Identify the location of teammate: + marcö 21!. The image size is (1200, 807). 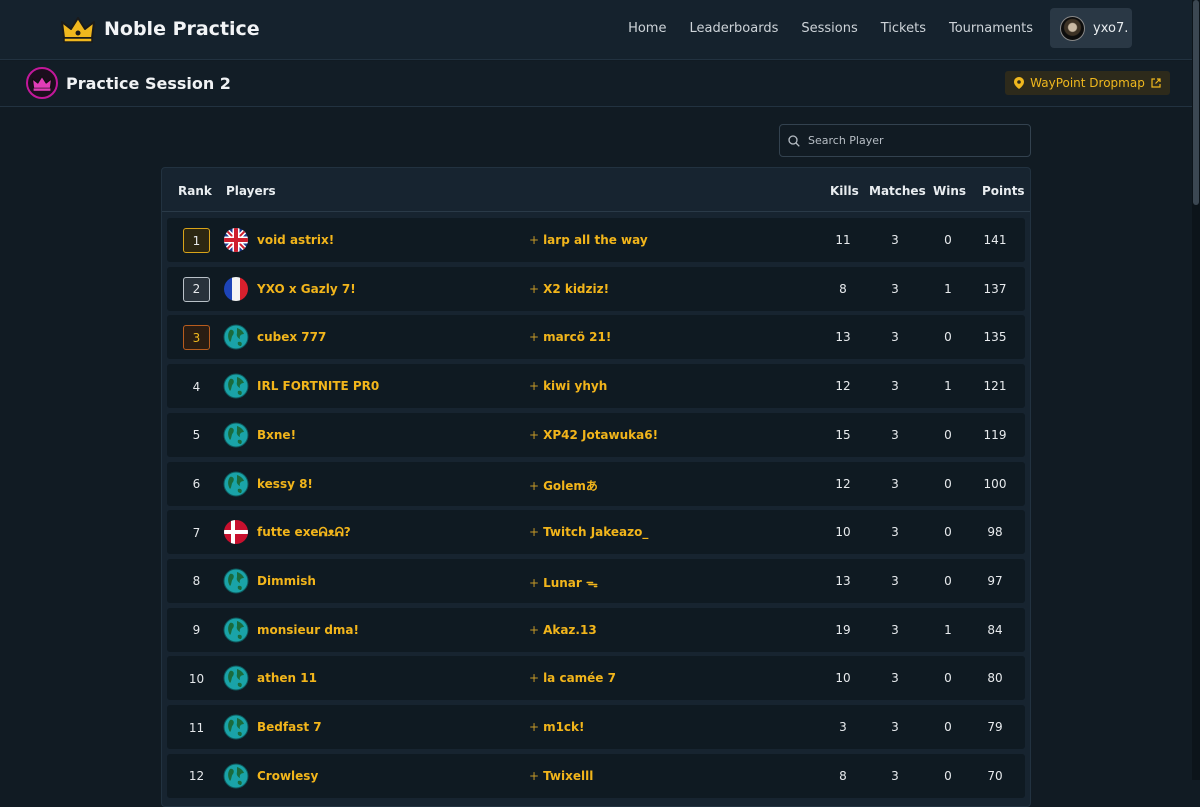
(570, 337).